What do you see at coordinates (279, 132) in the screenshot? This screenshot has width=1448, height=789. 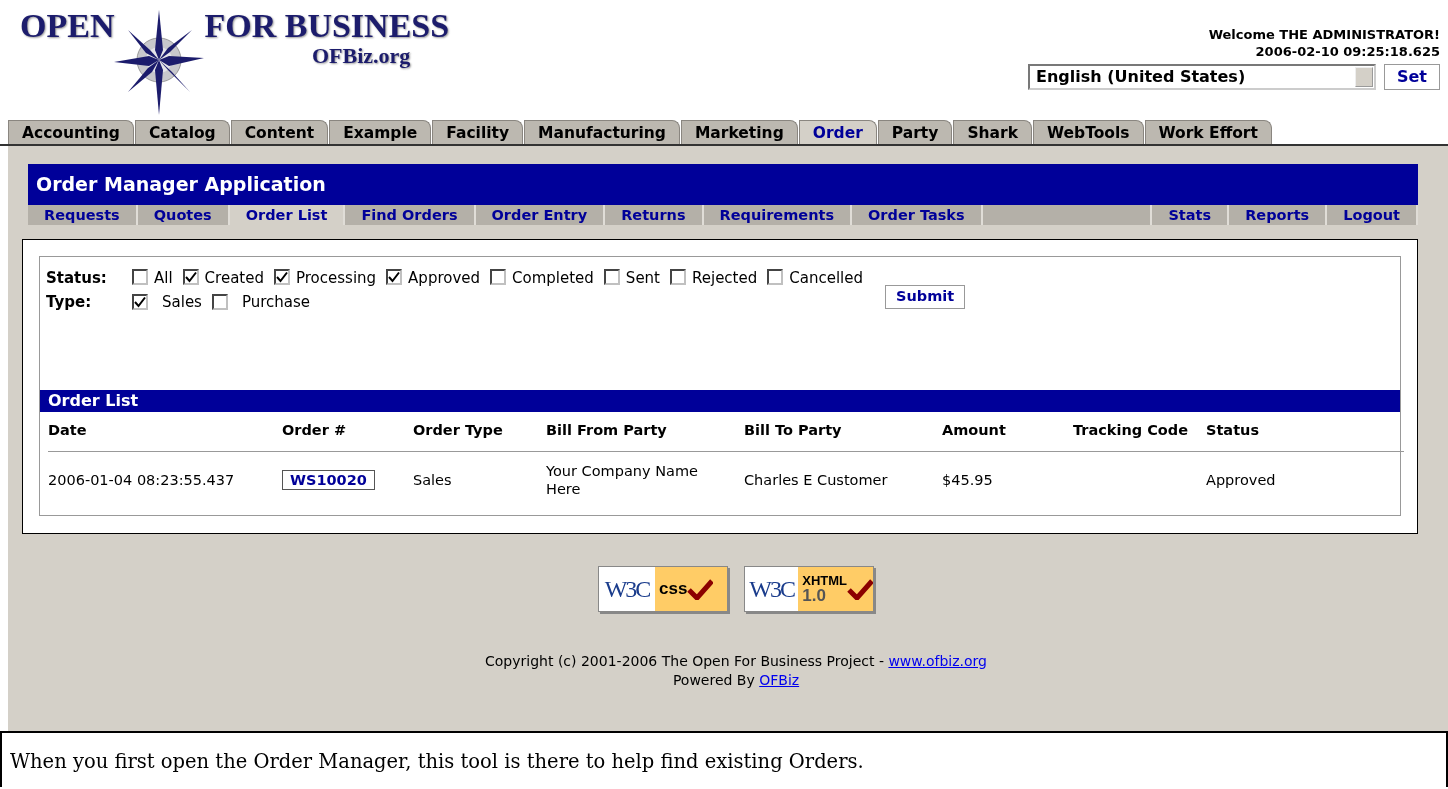 I see `nav-tab: Content` at bounding box center [279, 132].